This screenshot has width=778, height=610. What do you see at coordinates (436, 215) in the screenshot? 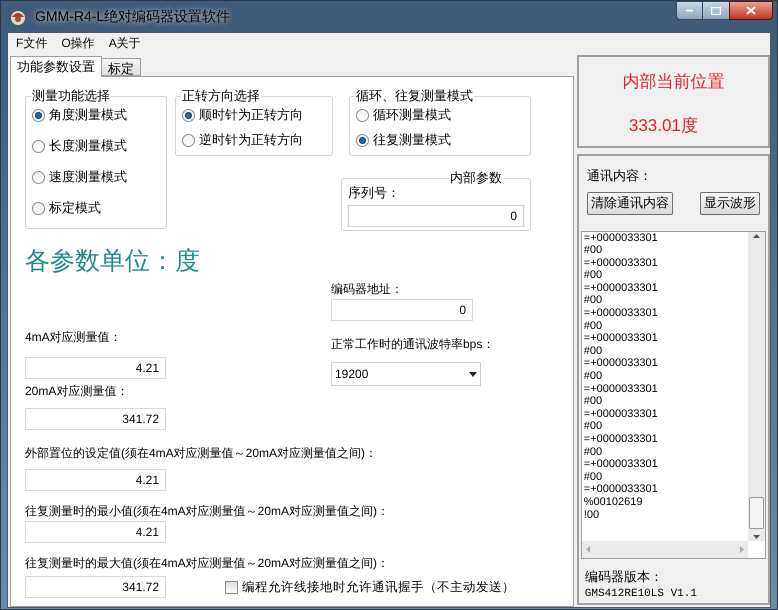
I see `serial-field: 0` at bounding box center [436, 215].